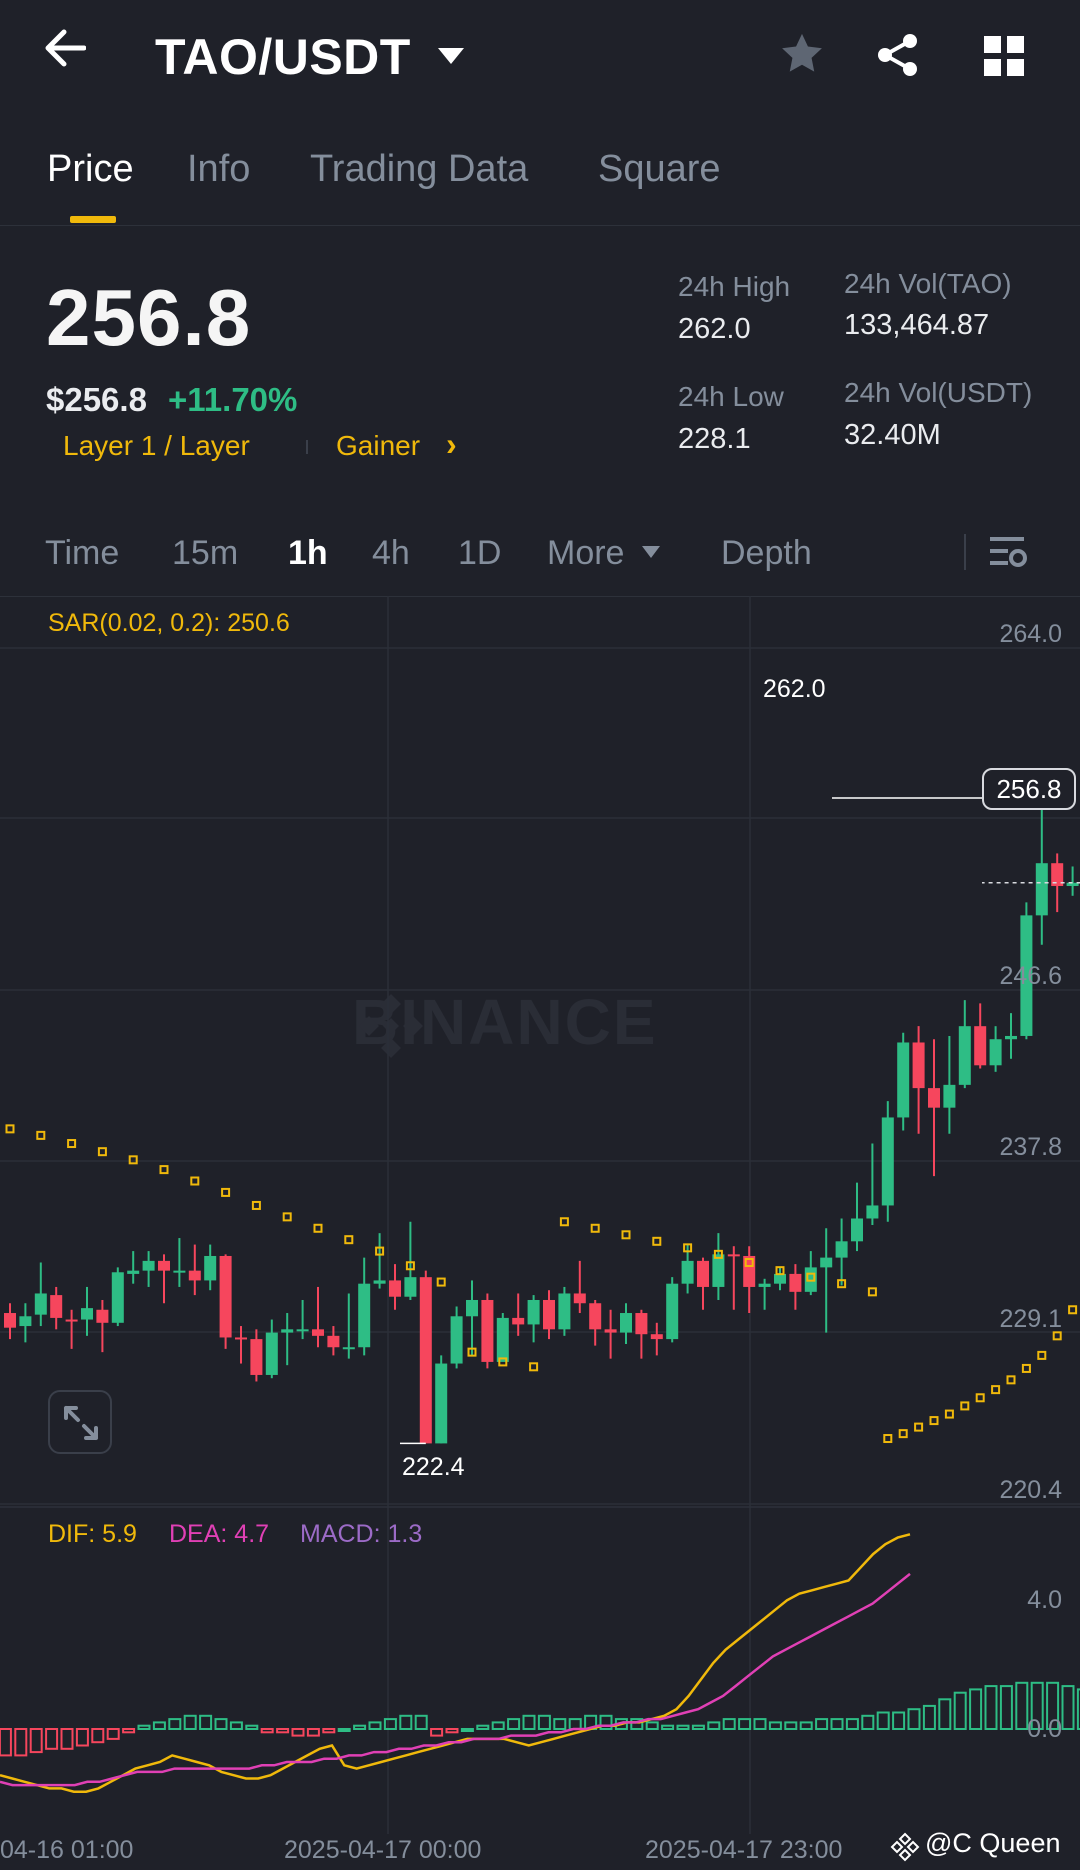 Image resolution: width=1080 pixels, height=1870 pixels. I want to click on tab-info: Info, so click(218, 169).